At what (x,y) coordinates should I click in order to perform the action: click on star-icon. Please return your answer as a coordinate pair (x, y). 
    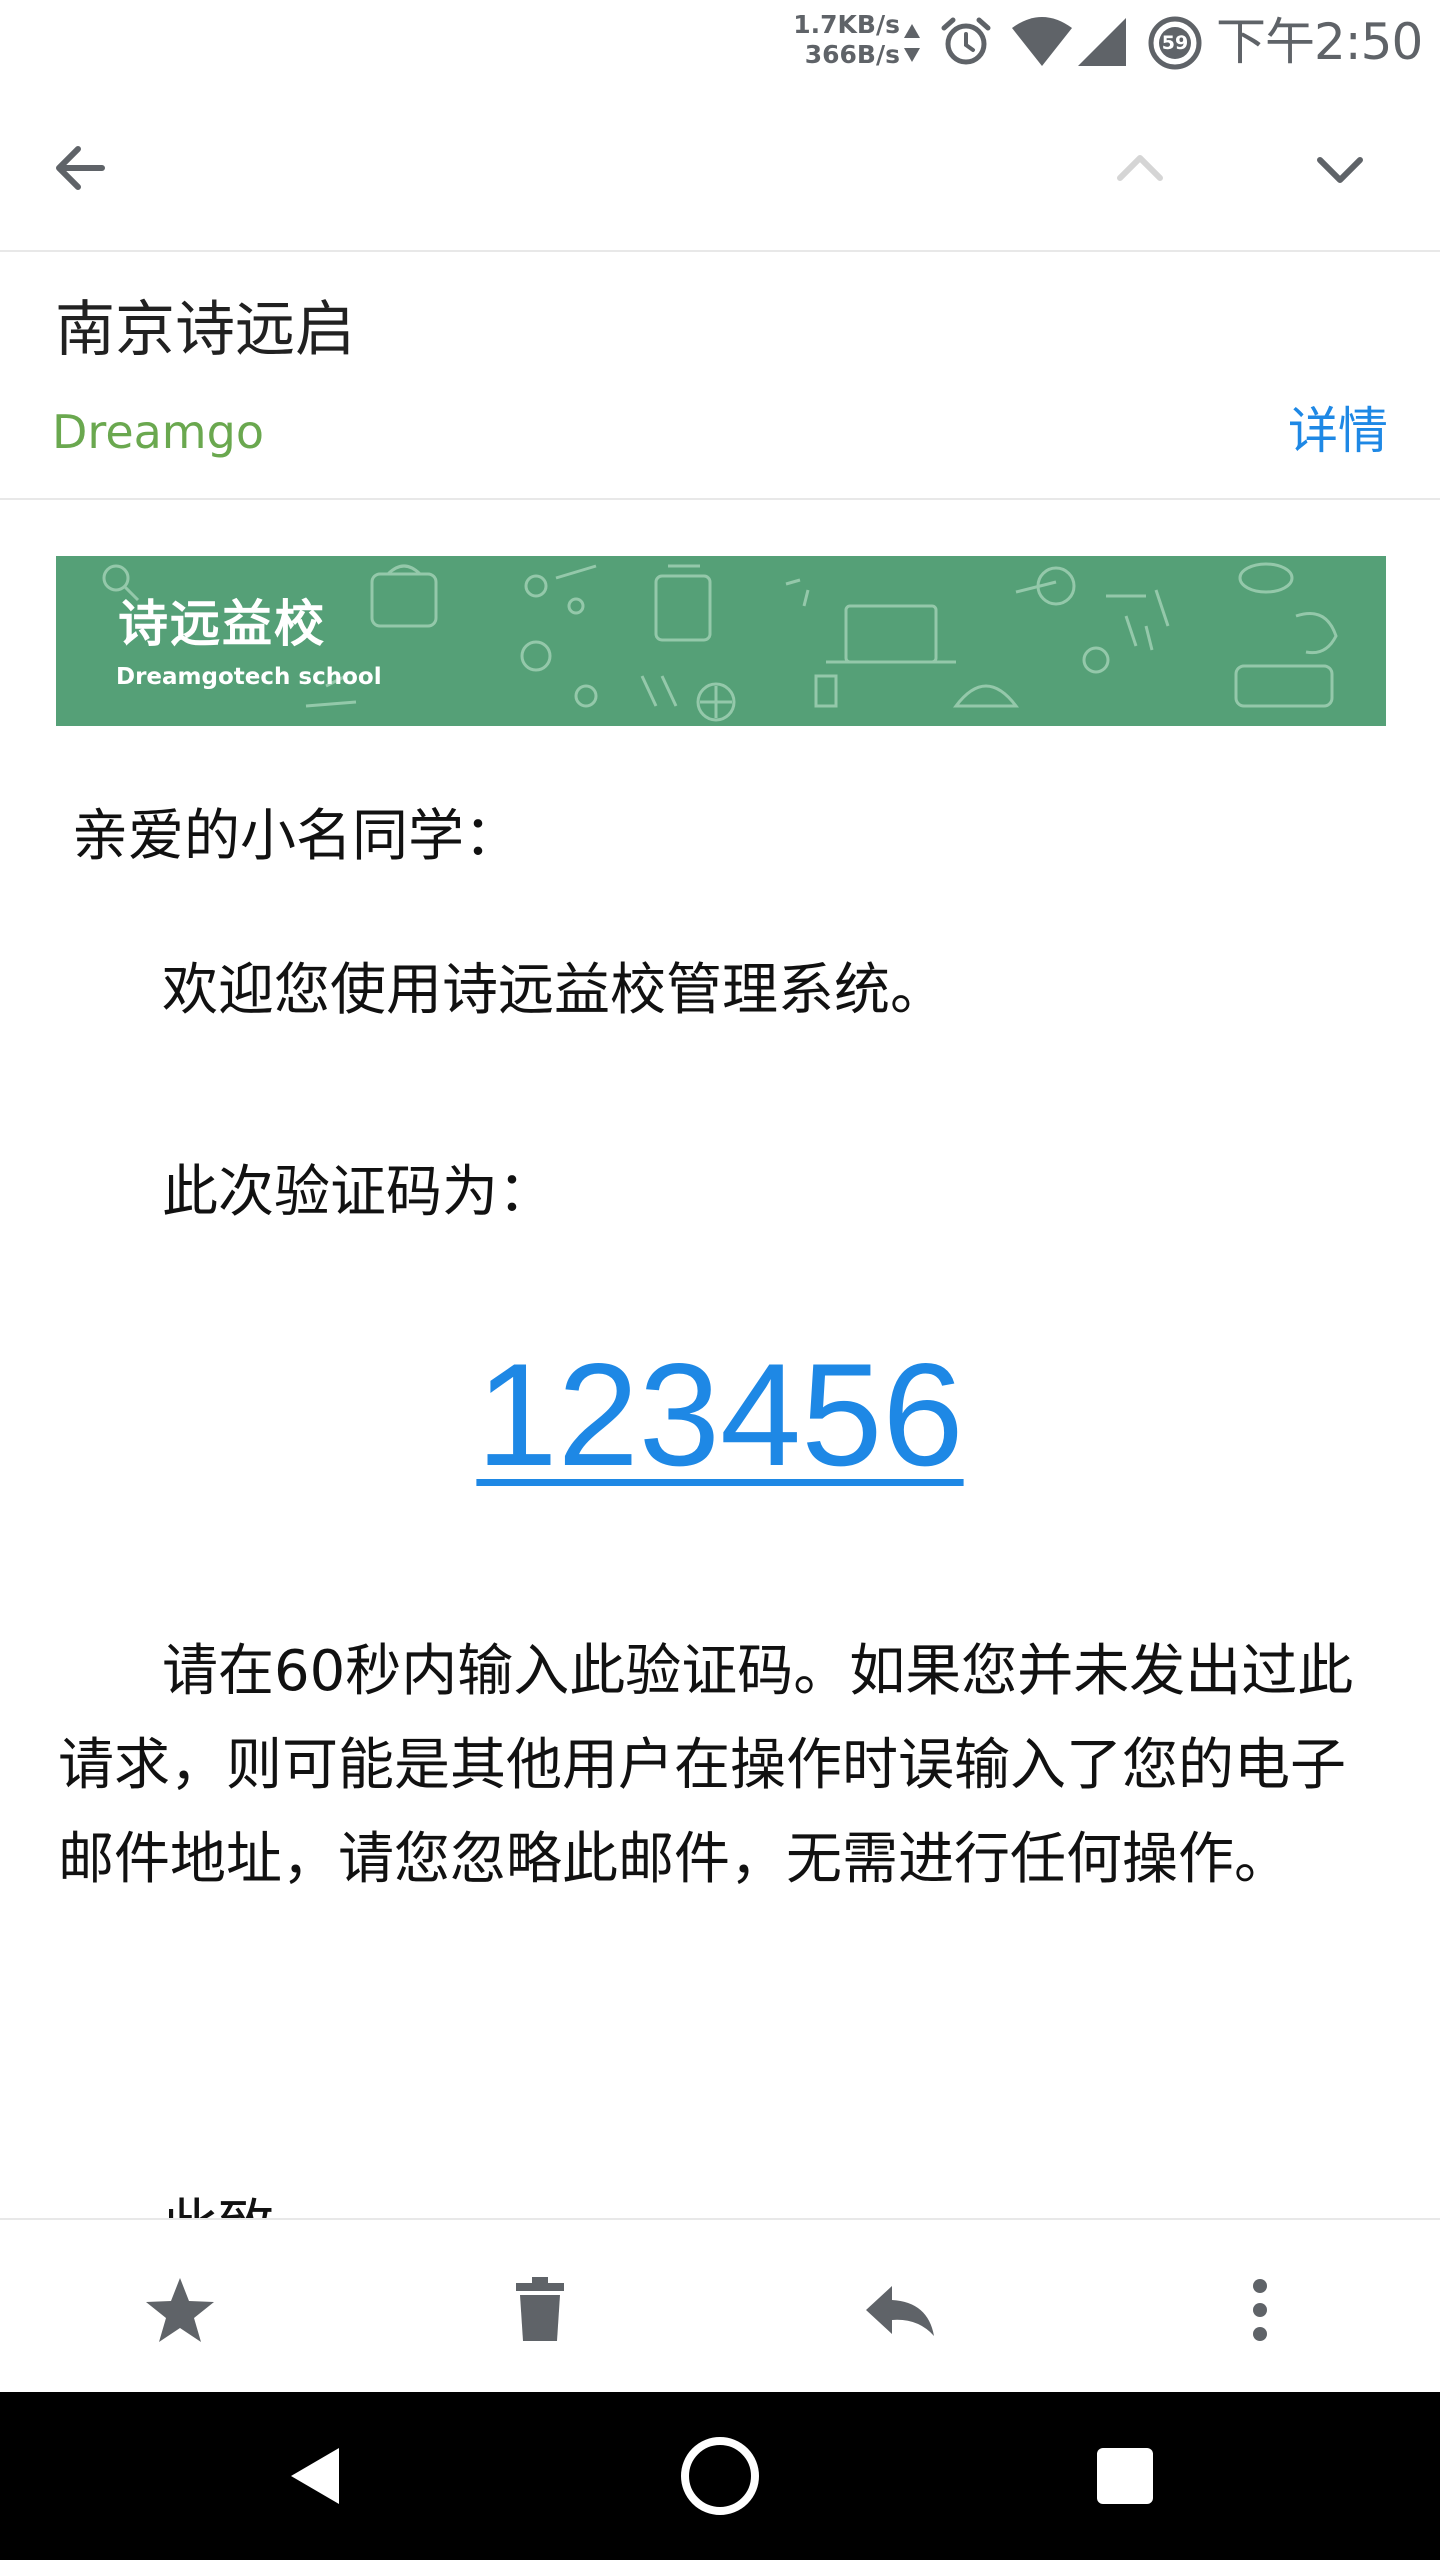
    Looking at the image, I should click on (180, 2310).